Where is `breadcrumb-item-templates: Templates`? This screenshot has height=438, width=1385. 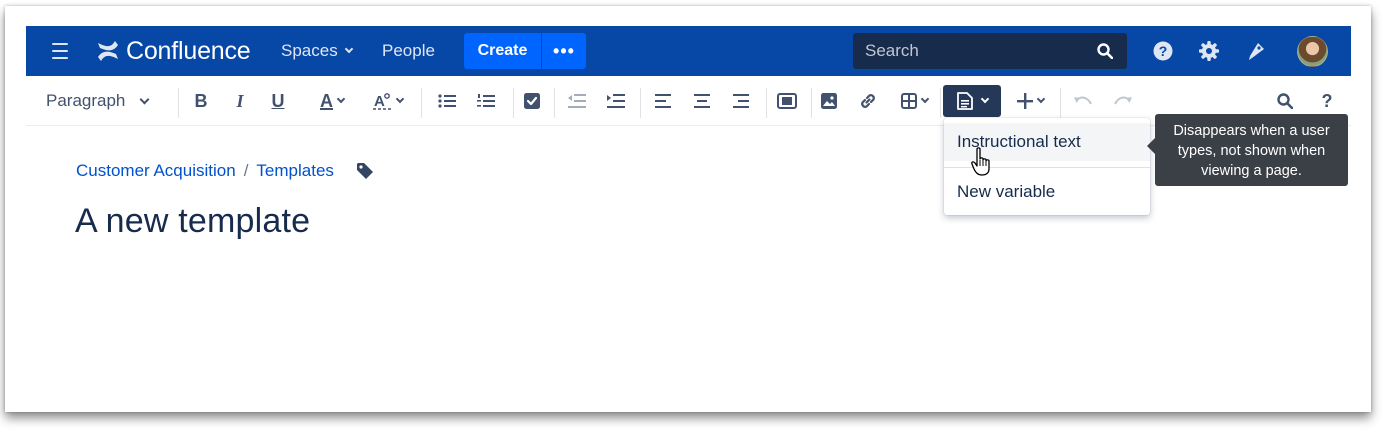
breadcrumb-item-templates: Templates is located at coordinates (294, 171).